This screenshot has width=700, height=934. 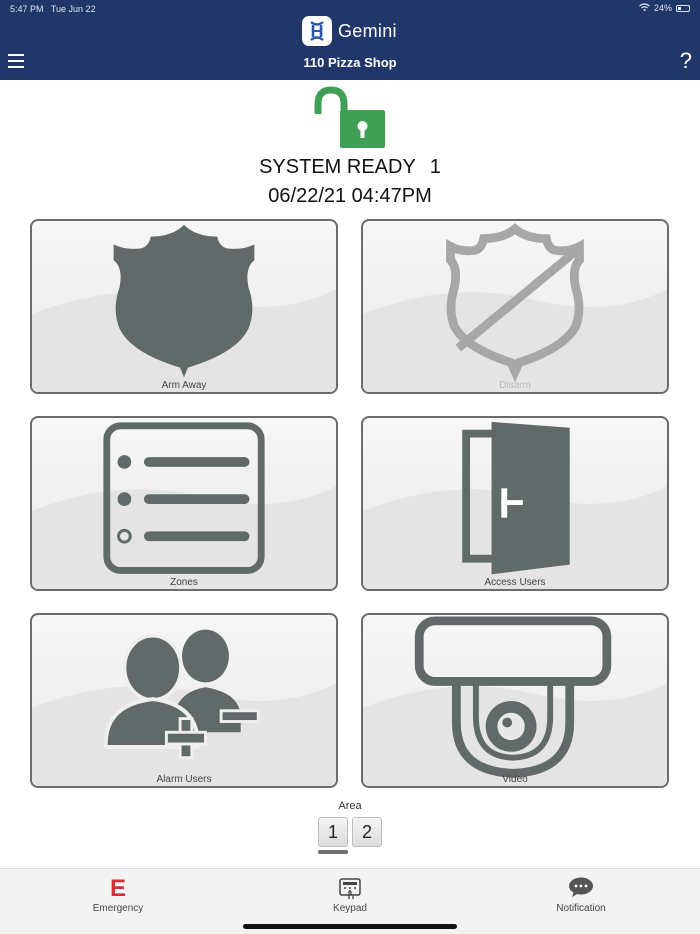 I want to click on open-door-icon, so click(x=516, y=498).